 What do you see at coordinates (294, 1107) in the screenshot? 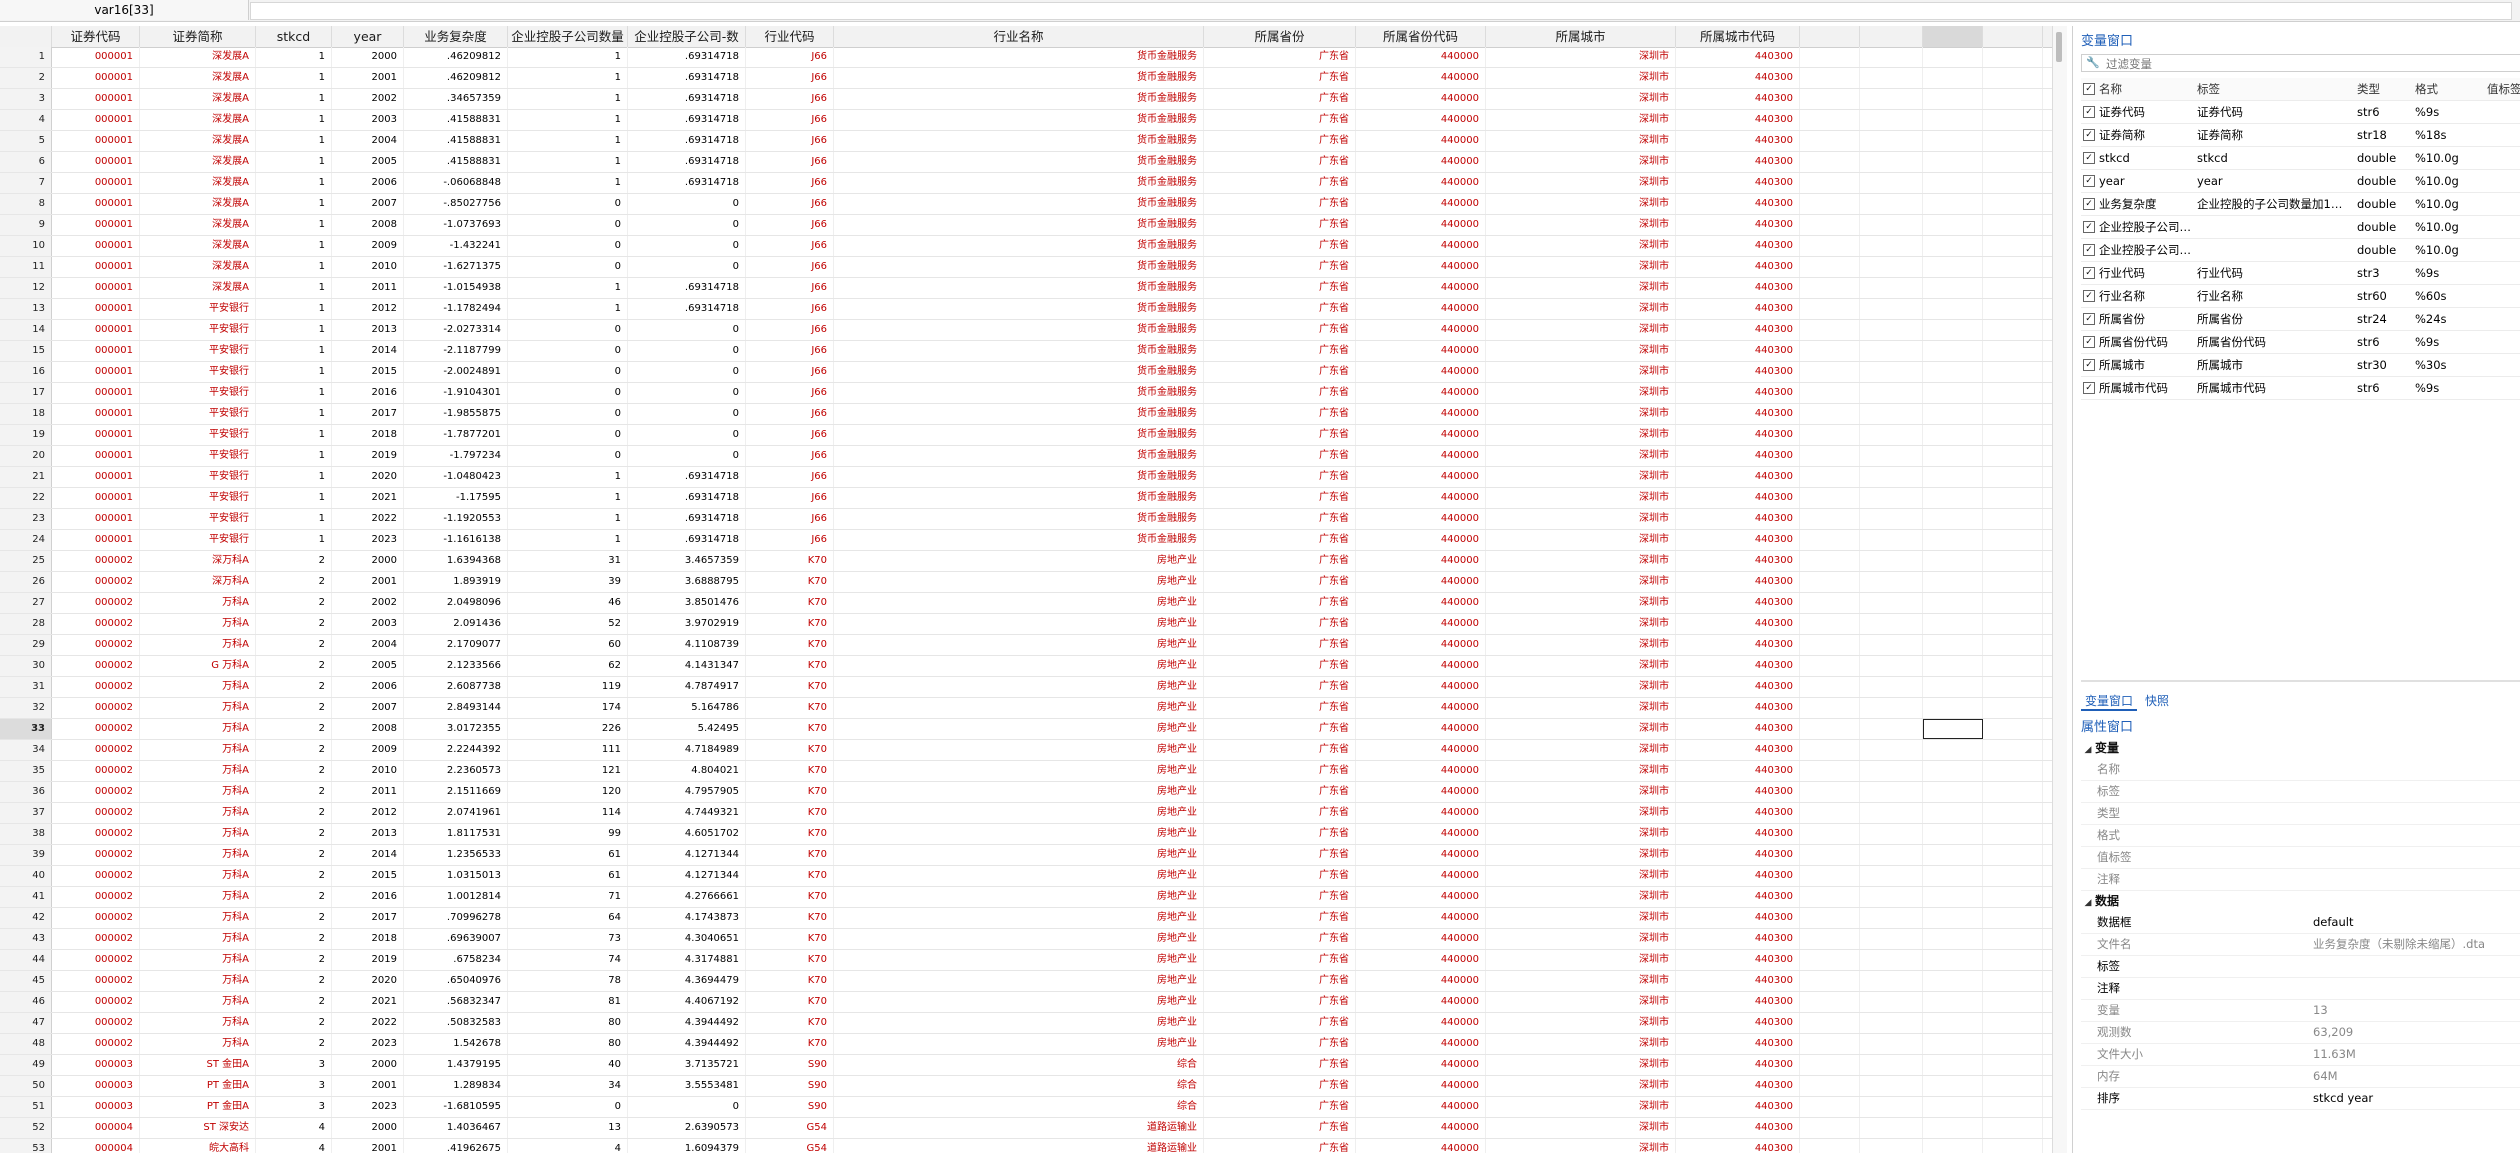
I see `table-cell: 3` at bounding box center [294, 1107].